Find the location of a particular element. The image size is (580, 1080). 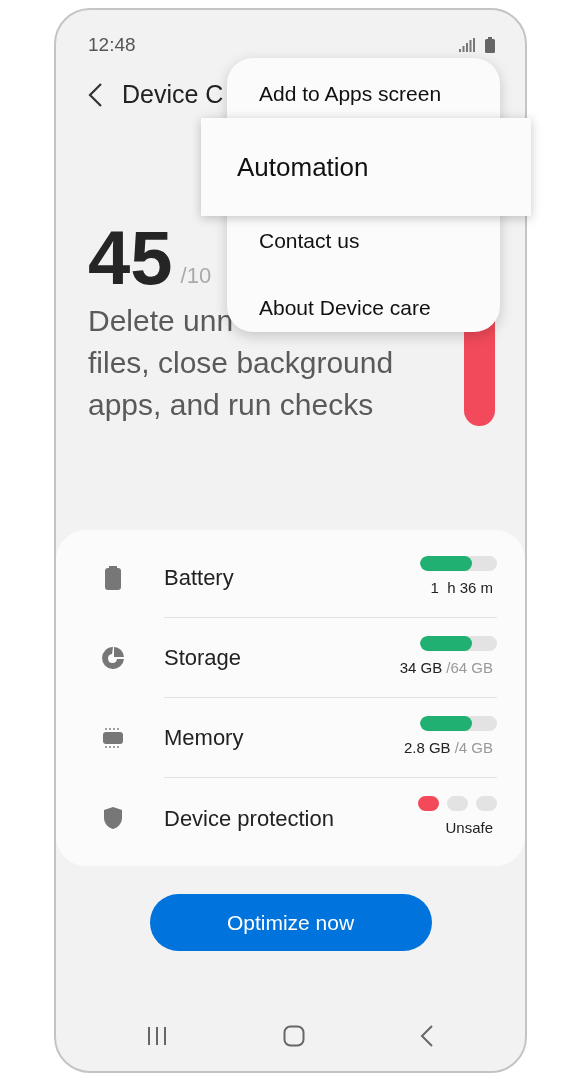

item-total: /64 GB is located at coordinates (469, 667).